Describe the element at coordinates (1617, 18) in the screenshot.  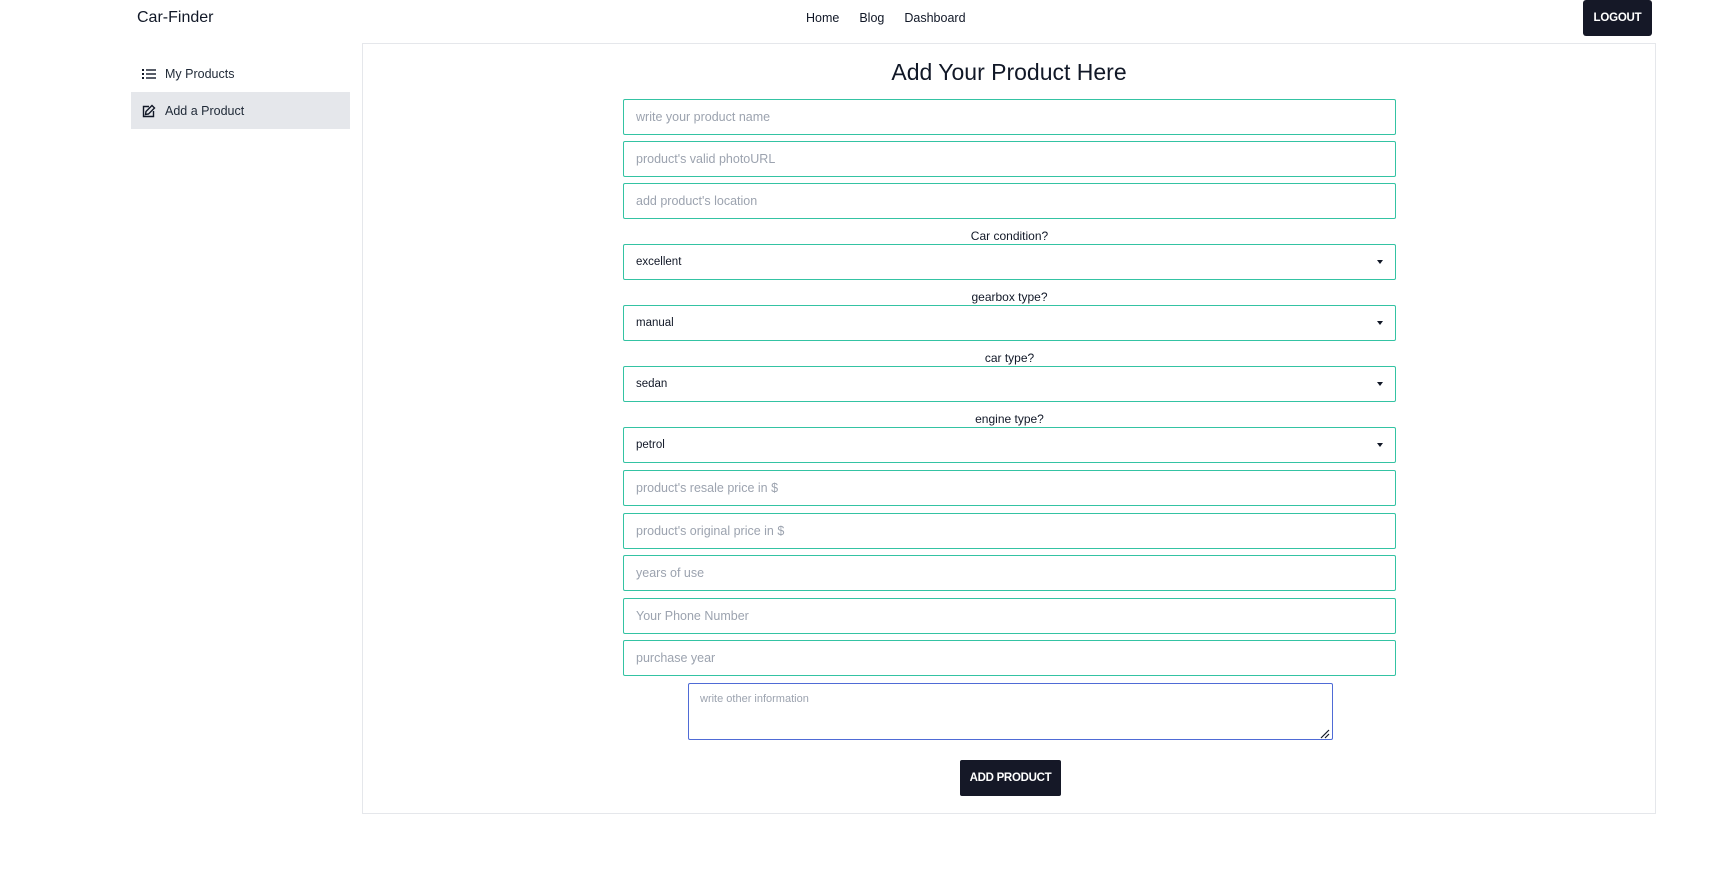
I see `logout-button: LOGOUT` at that location.